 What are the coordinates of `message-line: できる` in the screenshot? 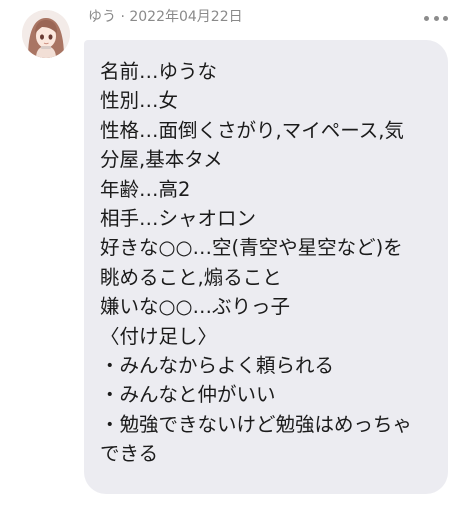 It's located at (129, 454).